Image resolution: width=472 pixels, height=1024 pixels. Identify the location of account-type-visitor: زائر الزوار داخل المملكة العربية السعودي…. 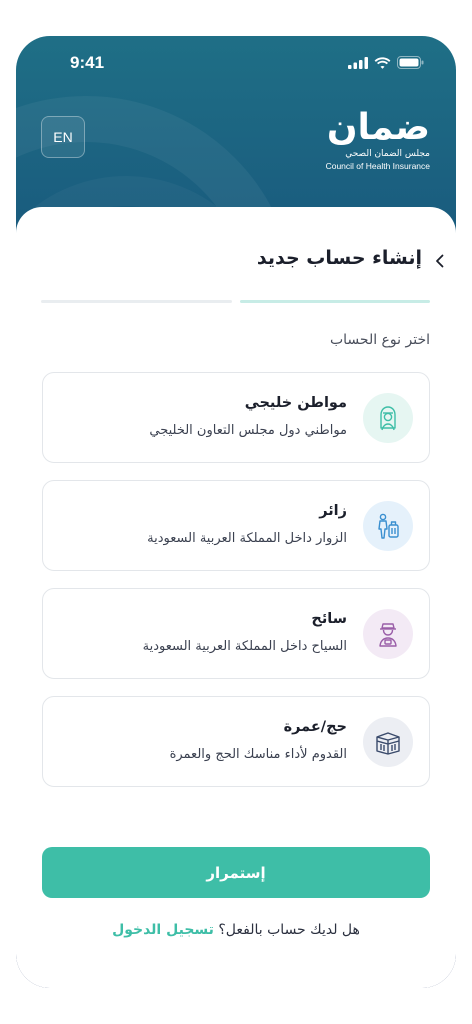
(236, 525).